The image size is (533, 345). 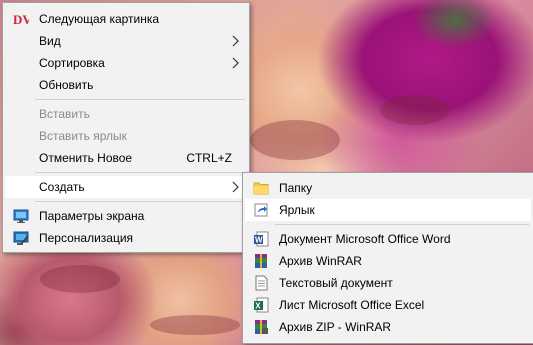 I want to click on shortcut-icon, so click(x=261, y=210).